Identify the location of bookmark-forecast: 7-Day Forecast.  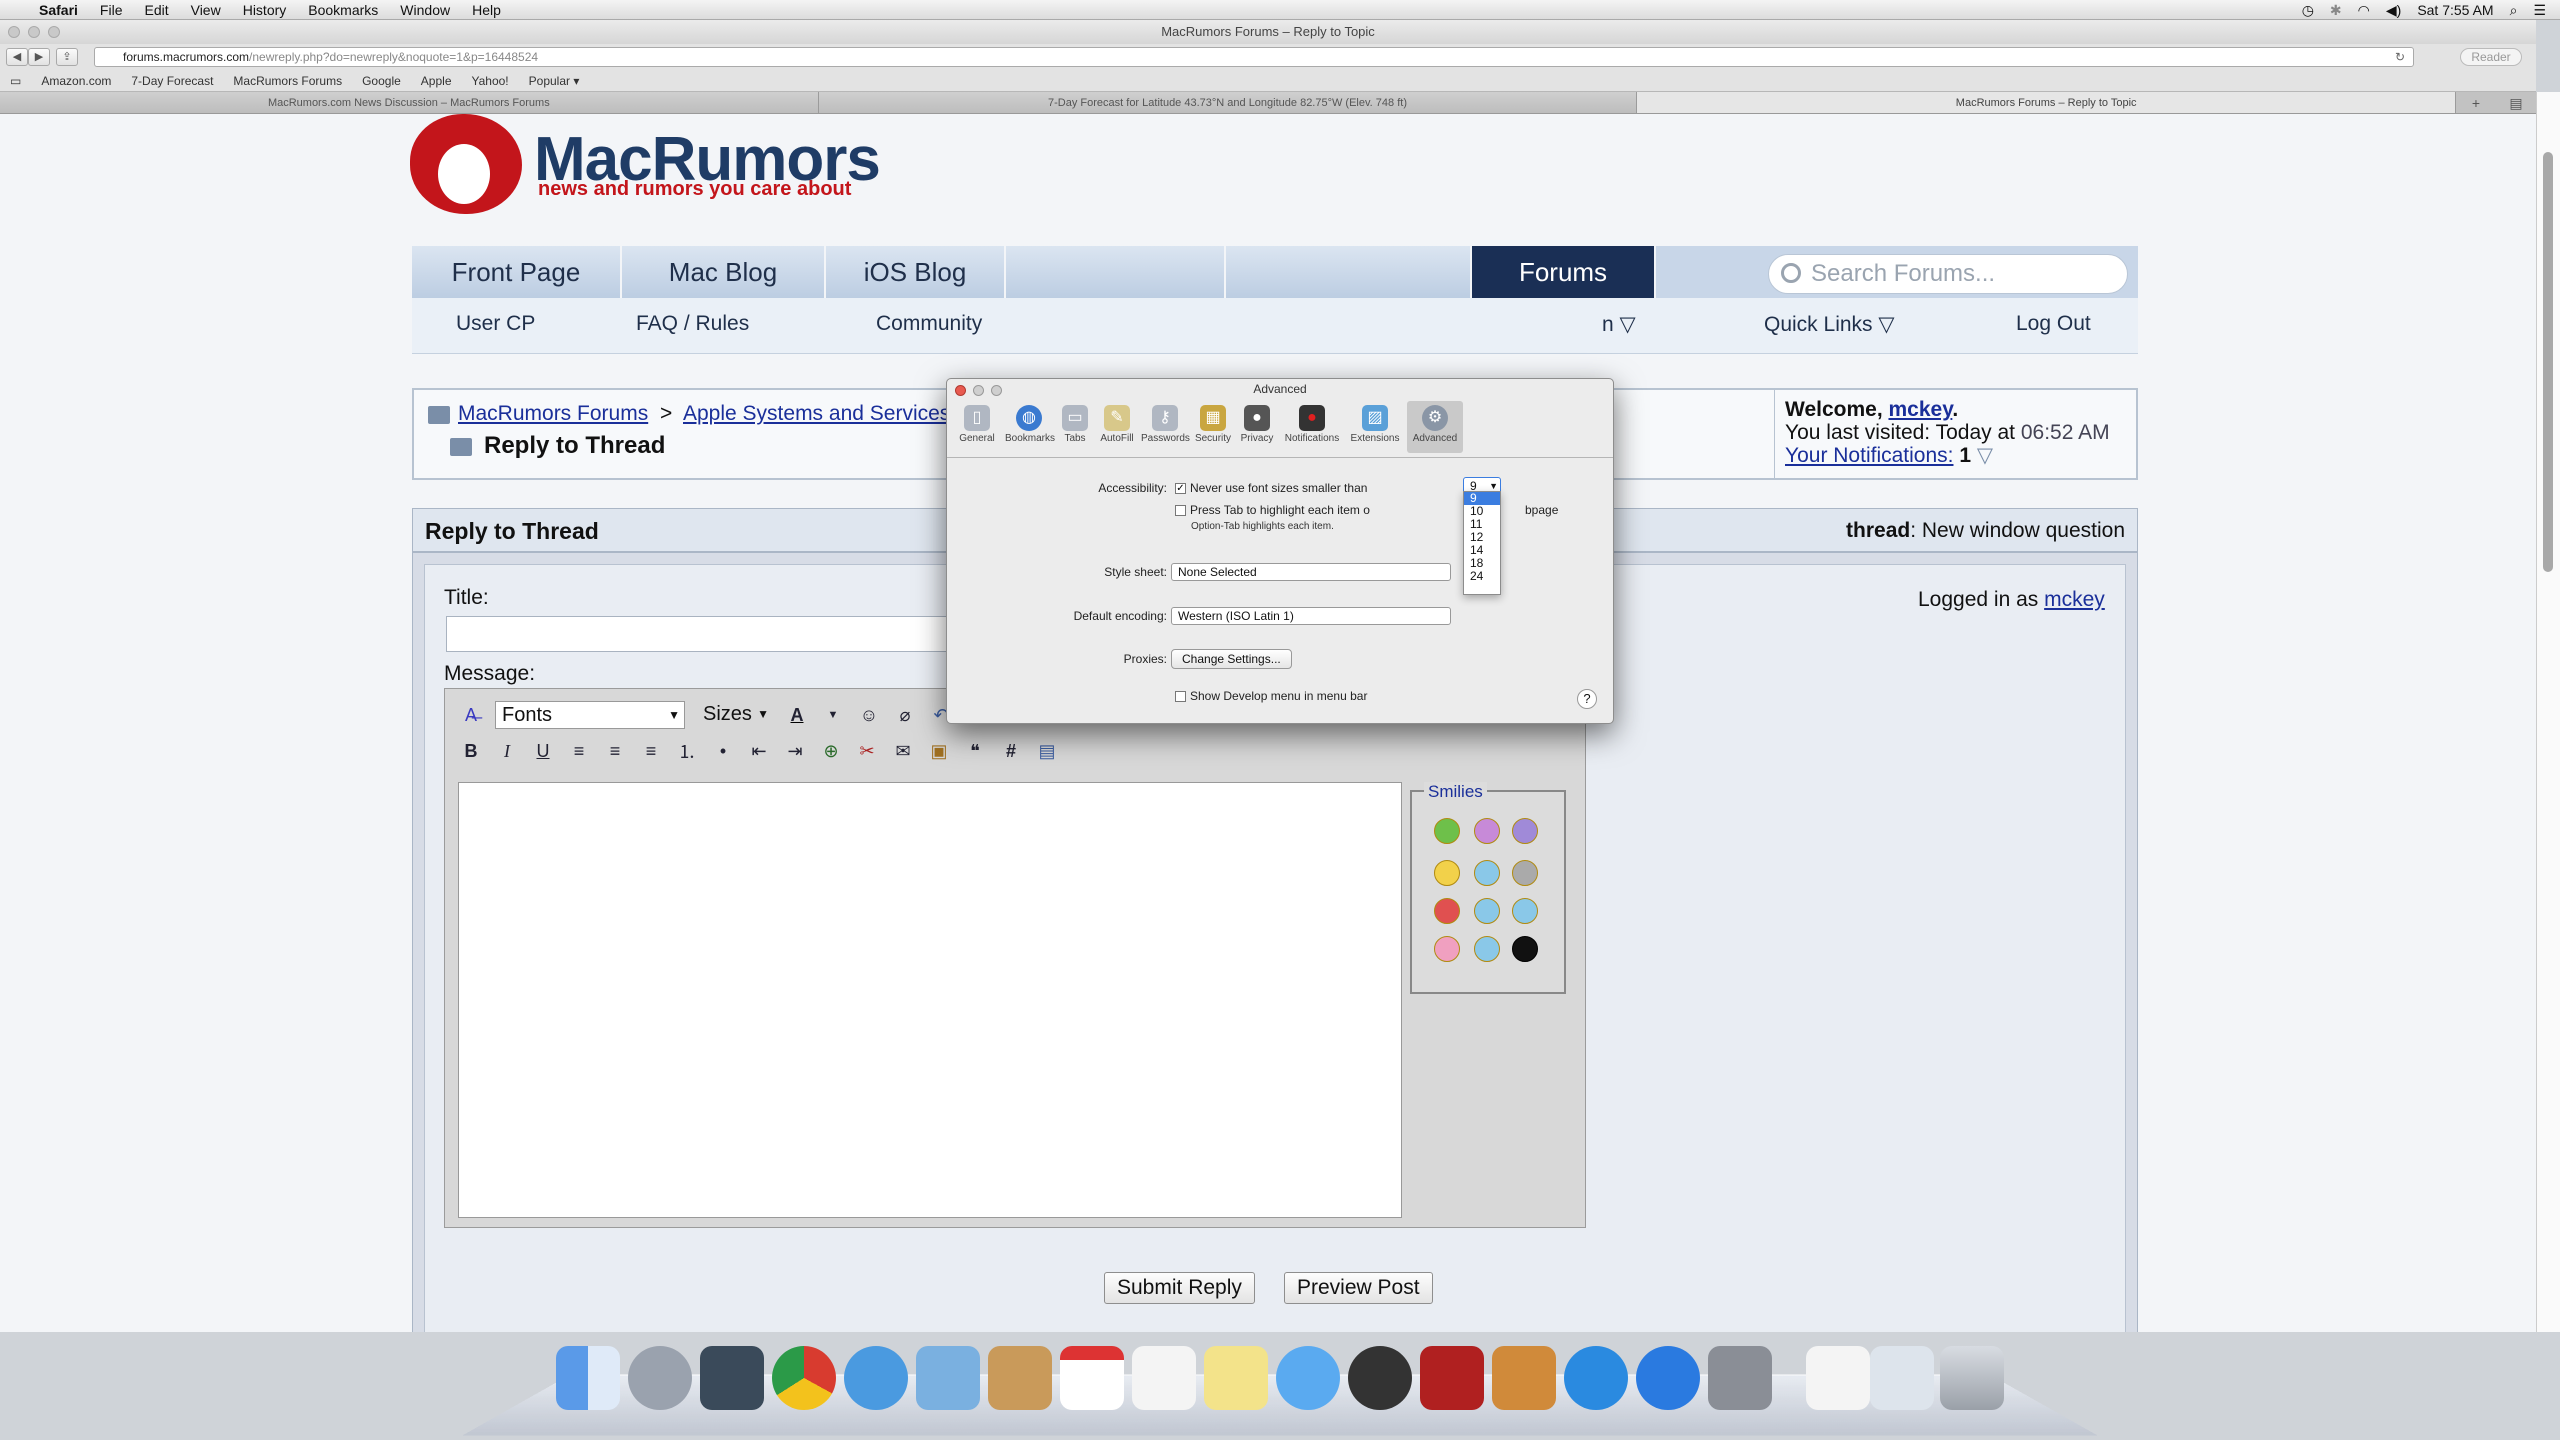
(172, 81).